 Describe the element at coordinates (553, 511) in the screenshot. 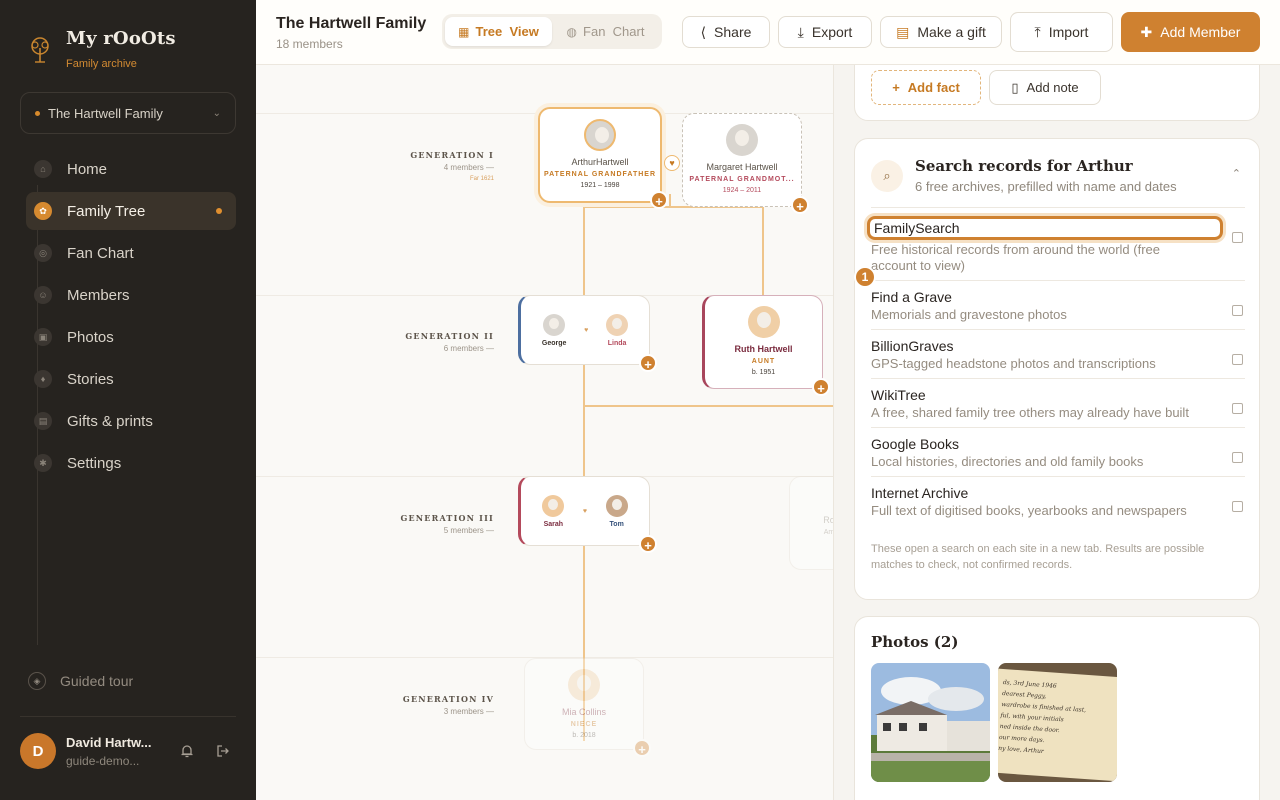

I see `person-sarah: Sarah` at that location.